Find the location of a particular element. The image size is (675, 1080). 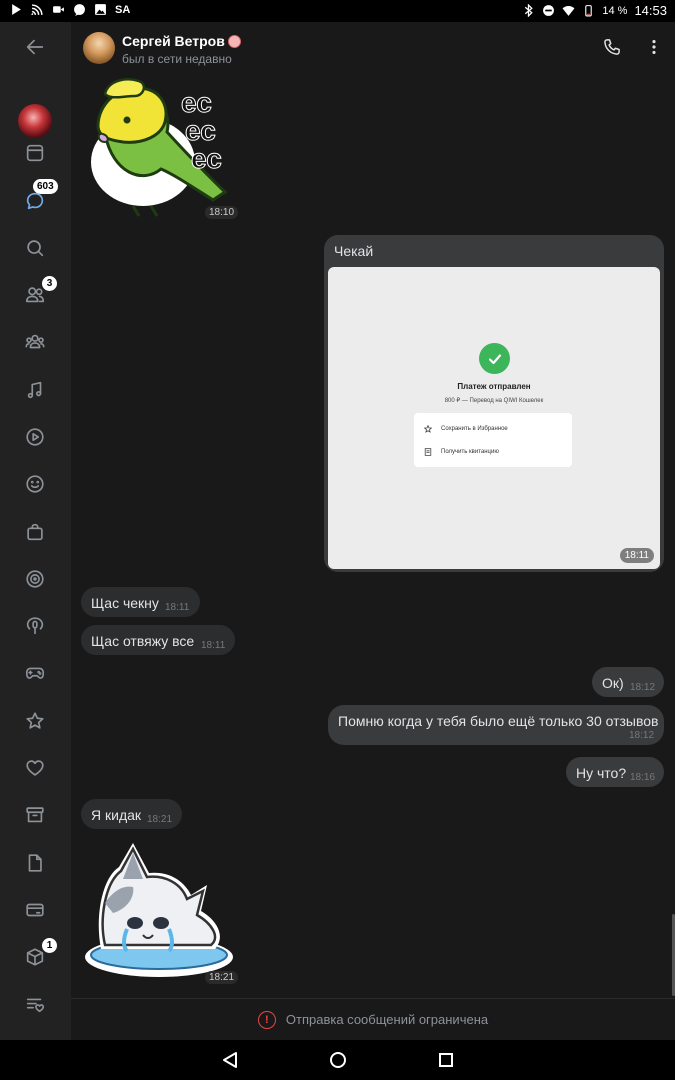

contact-status: был в сети недавно is located at coordinates (177, 59).